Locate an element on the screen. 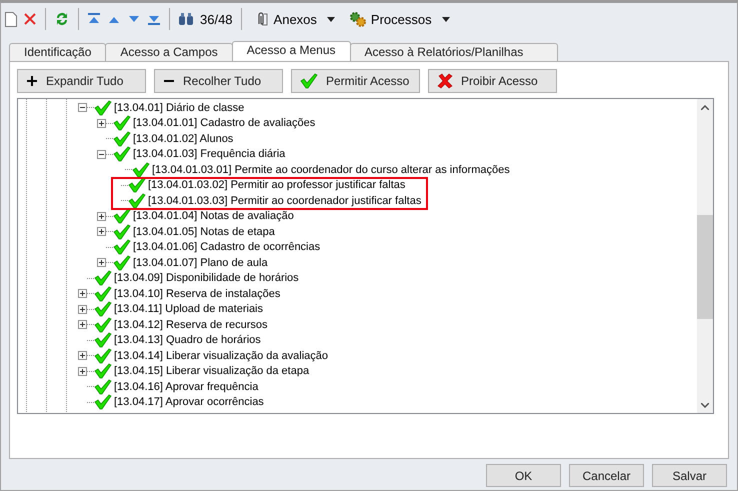 The width and height of the screenshot is (738, 491). binoculars-icon is located at coordinates (186, 19).